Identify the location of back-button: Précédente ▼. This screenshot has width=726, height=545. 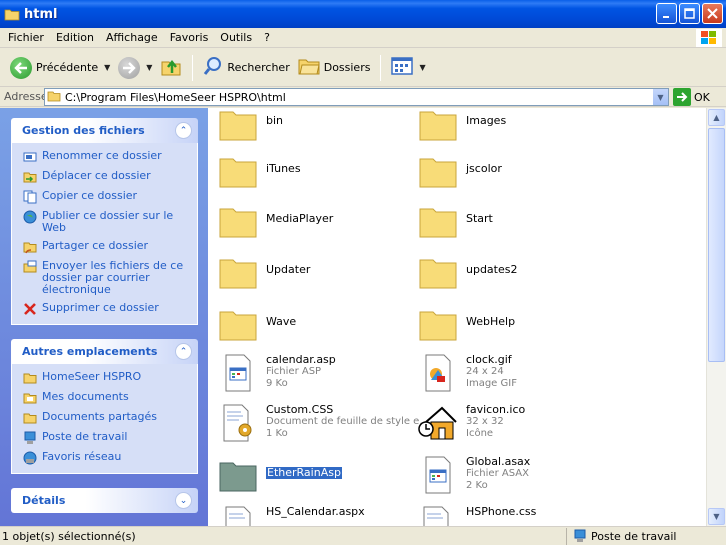
(60, 68).